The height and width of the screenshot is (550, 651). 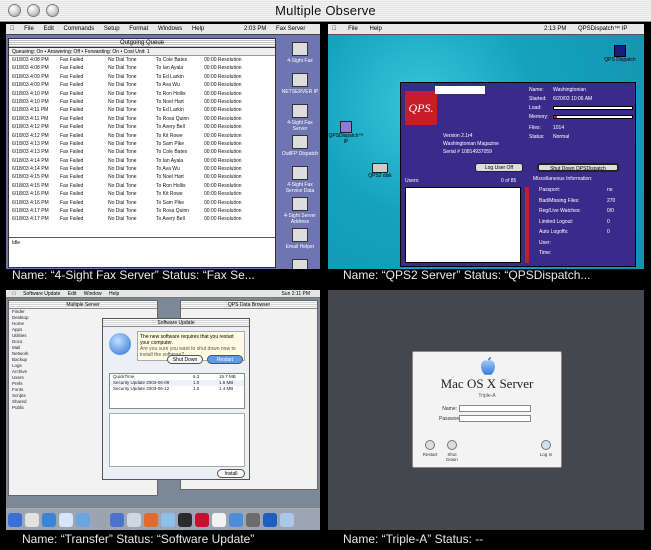 I want to click on log-in-button, so click(x=546, y=445).